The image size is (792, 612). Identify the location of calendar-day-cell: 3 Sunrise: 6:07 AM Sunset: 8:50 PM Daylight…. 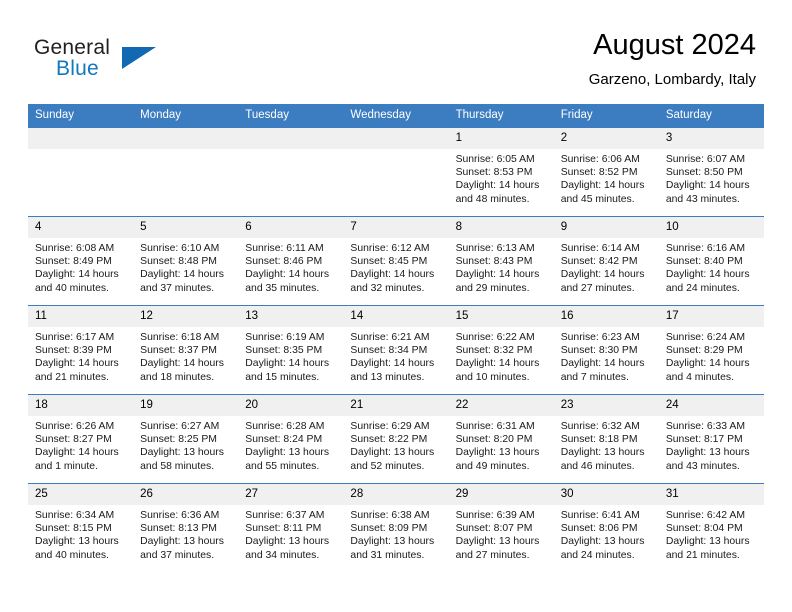
(711, 172).